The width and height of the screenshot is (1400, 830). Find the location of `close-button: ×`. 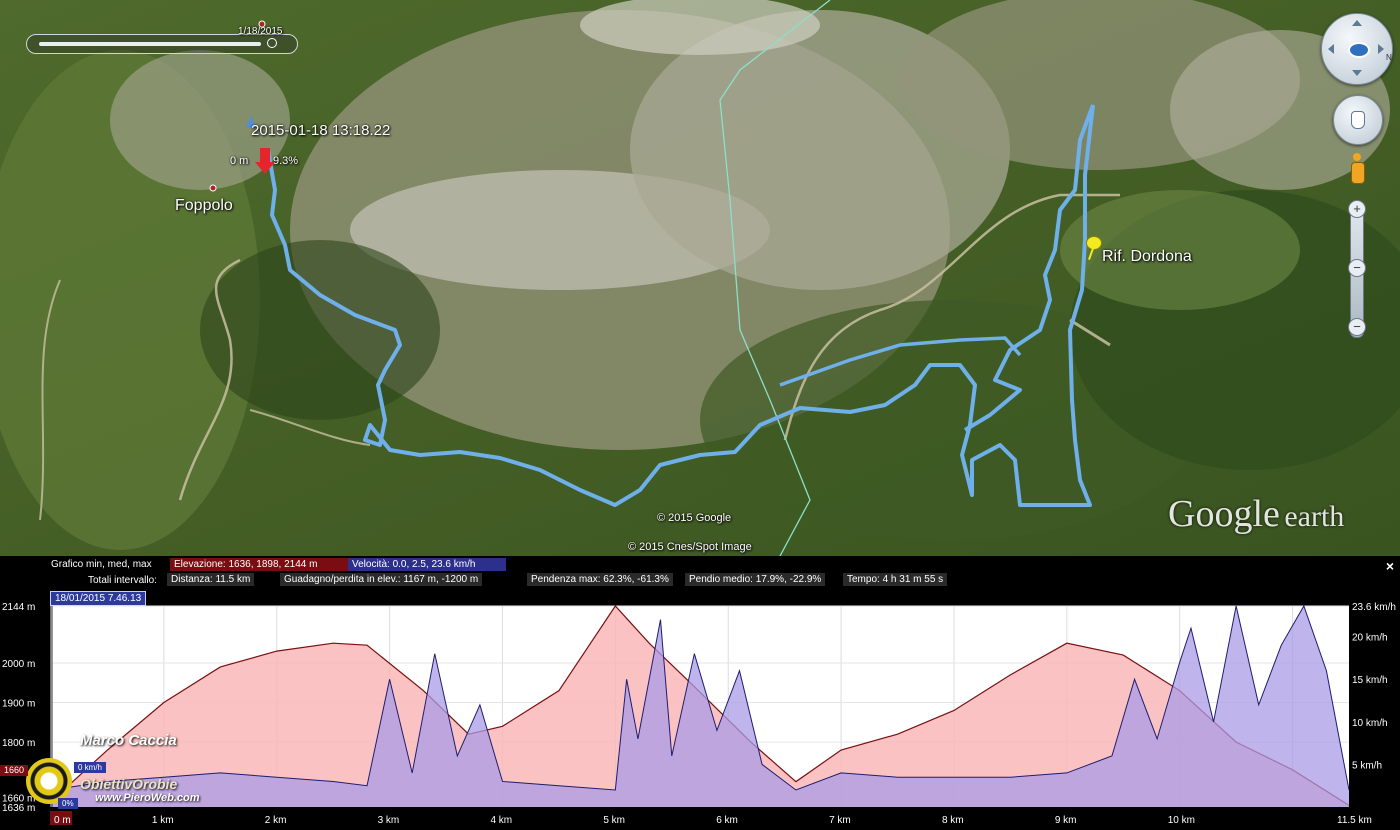

close-button: × is located at coordinates (1390, 566).